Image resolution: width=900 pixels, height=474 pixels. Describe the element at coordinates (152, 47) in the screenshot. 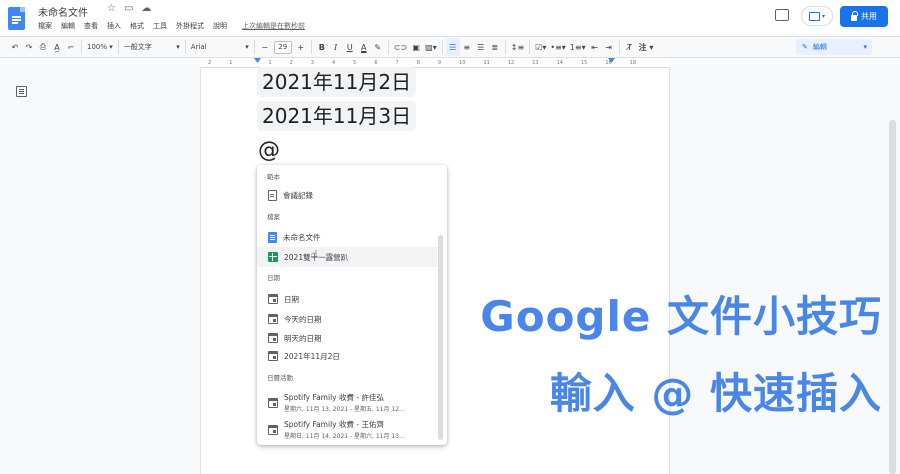

I see `style-select: 一般文字 ▾` at that location.